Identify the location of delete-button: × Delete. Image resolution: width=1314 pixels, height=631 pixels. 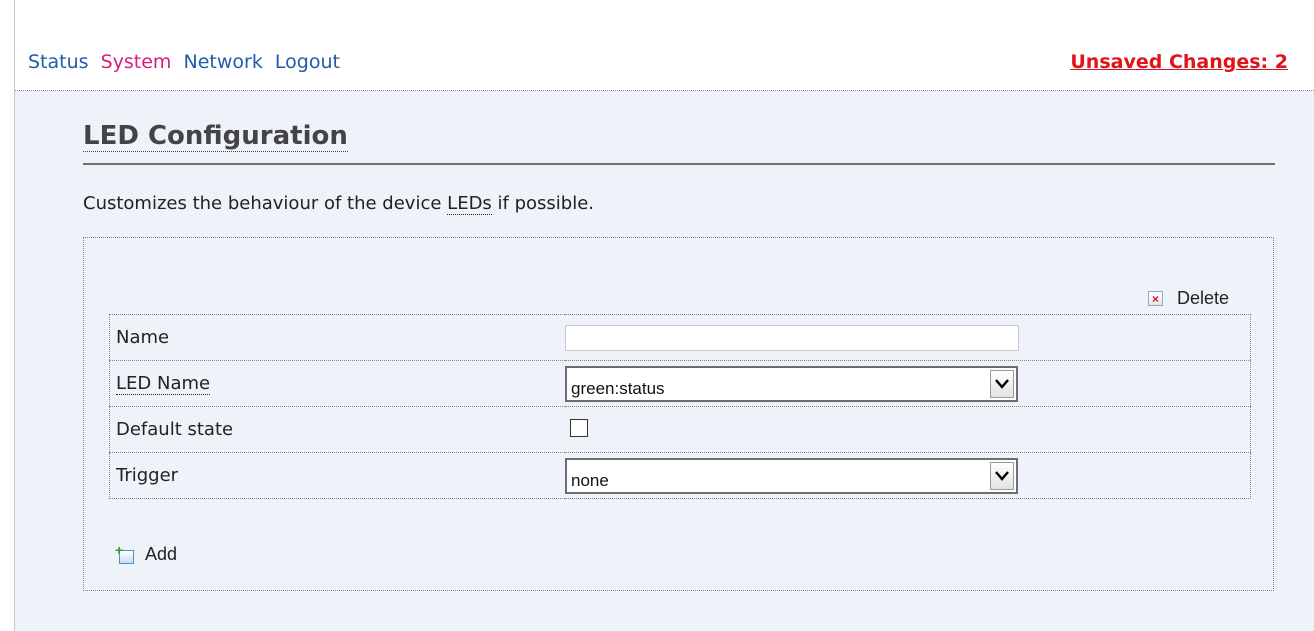
(1188, 298).